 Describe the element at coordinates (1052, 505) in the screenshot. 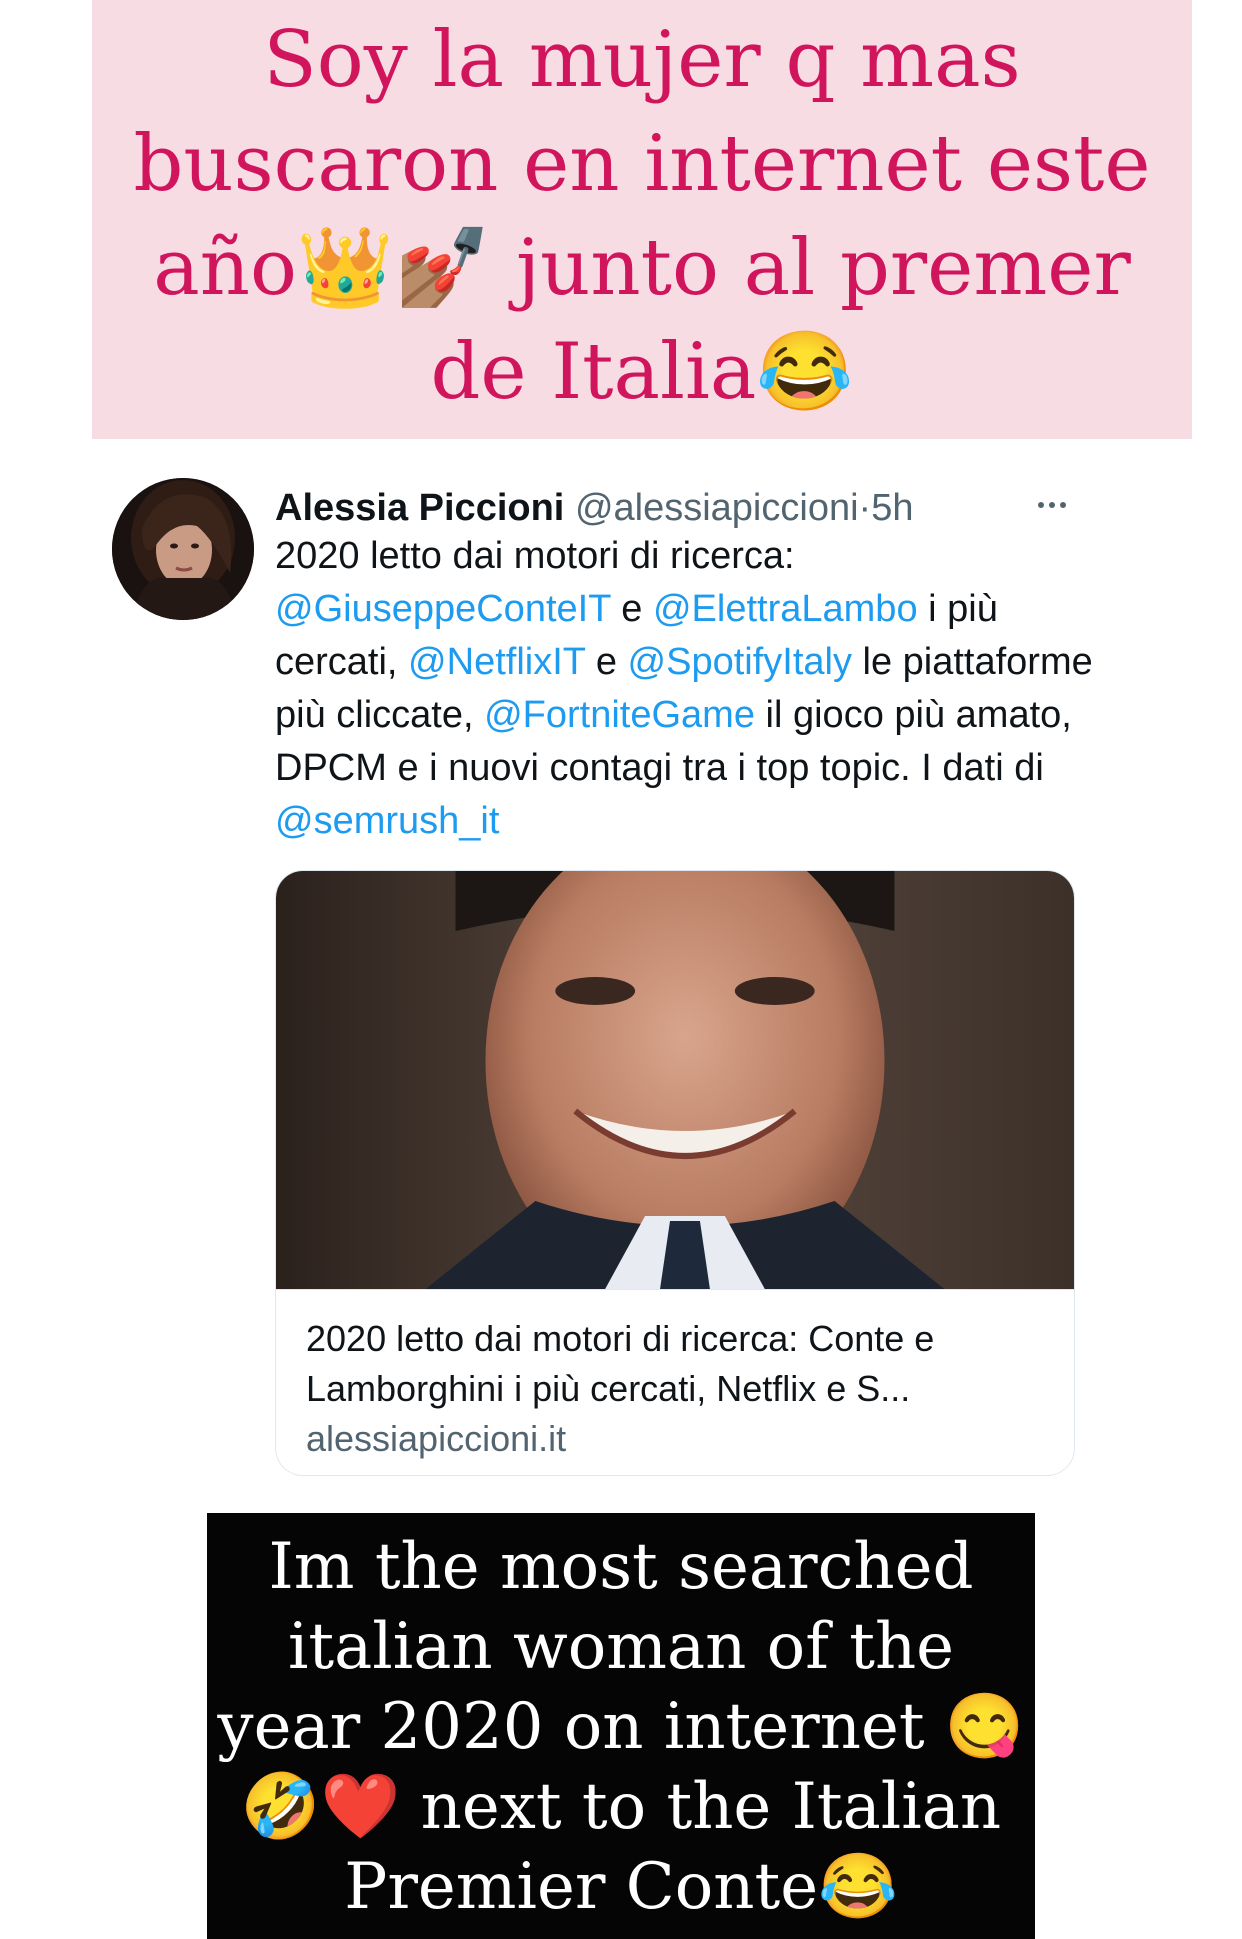

I see `more-horizontal-icon` at that location.